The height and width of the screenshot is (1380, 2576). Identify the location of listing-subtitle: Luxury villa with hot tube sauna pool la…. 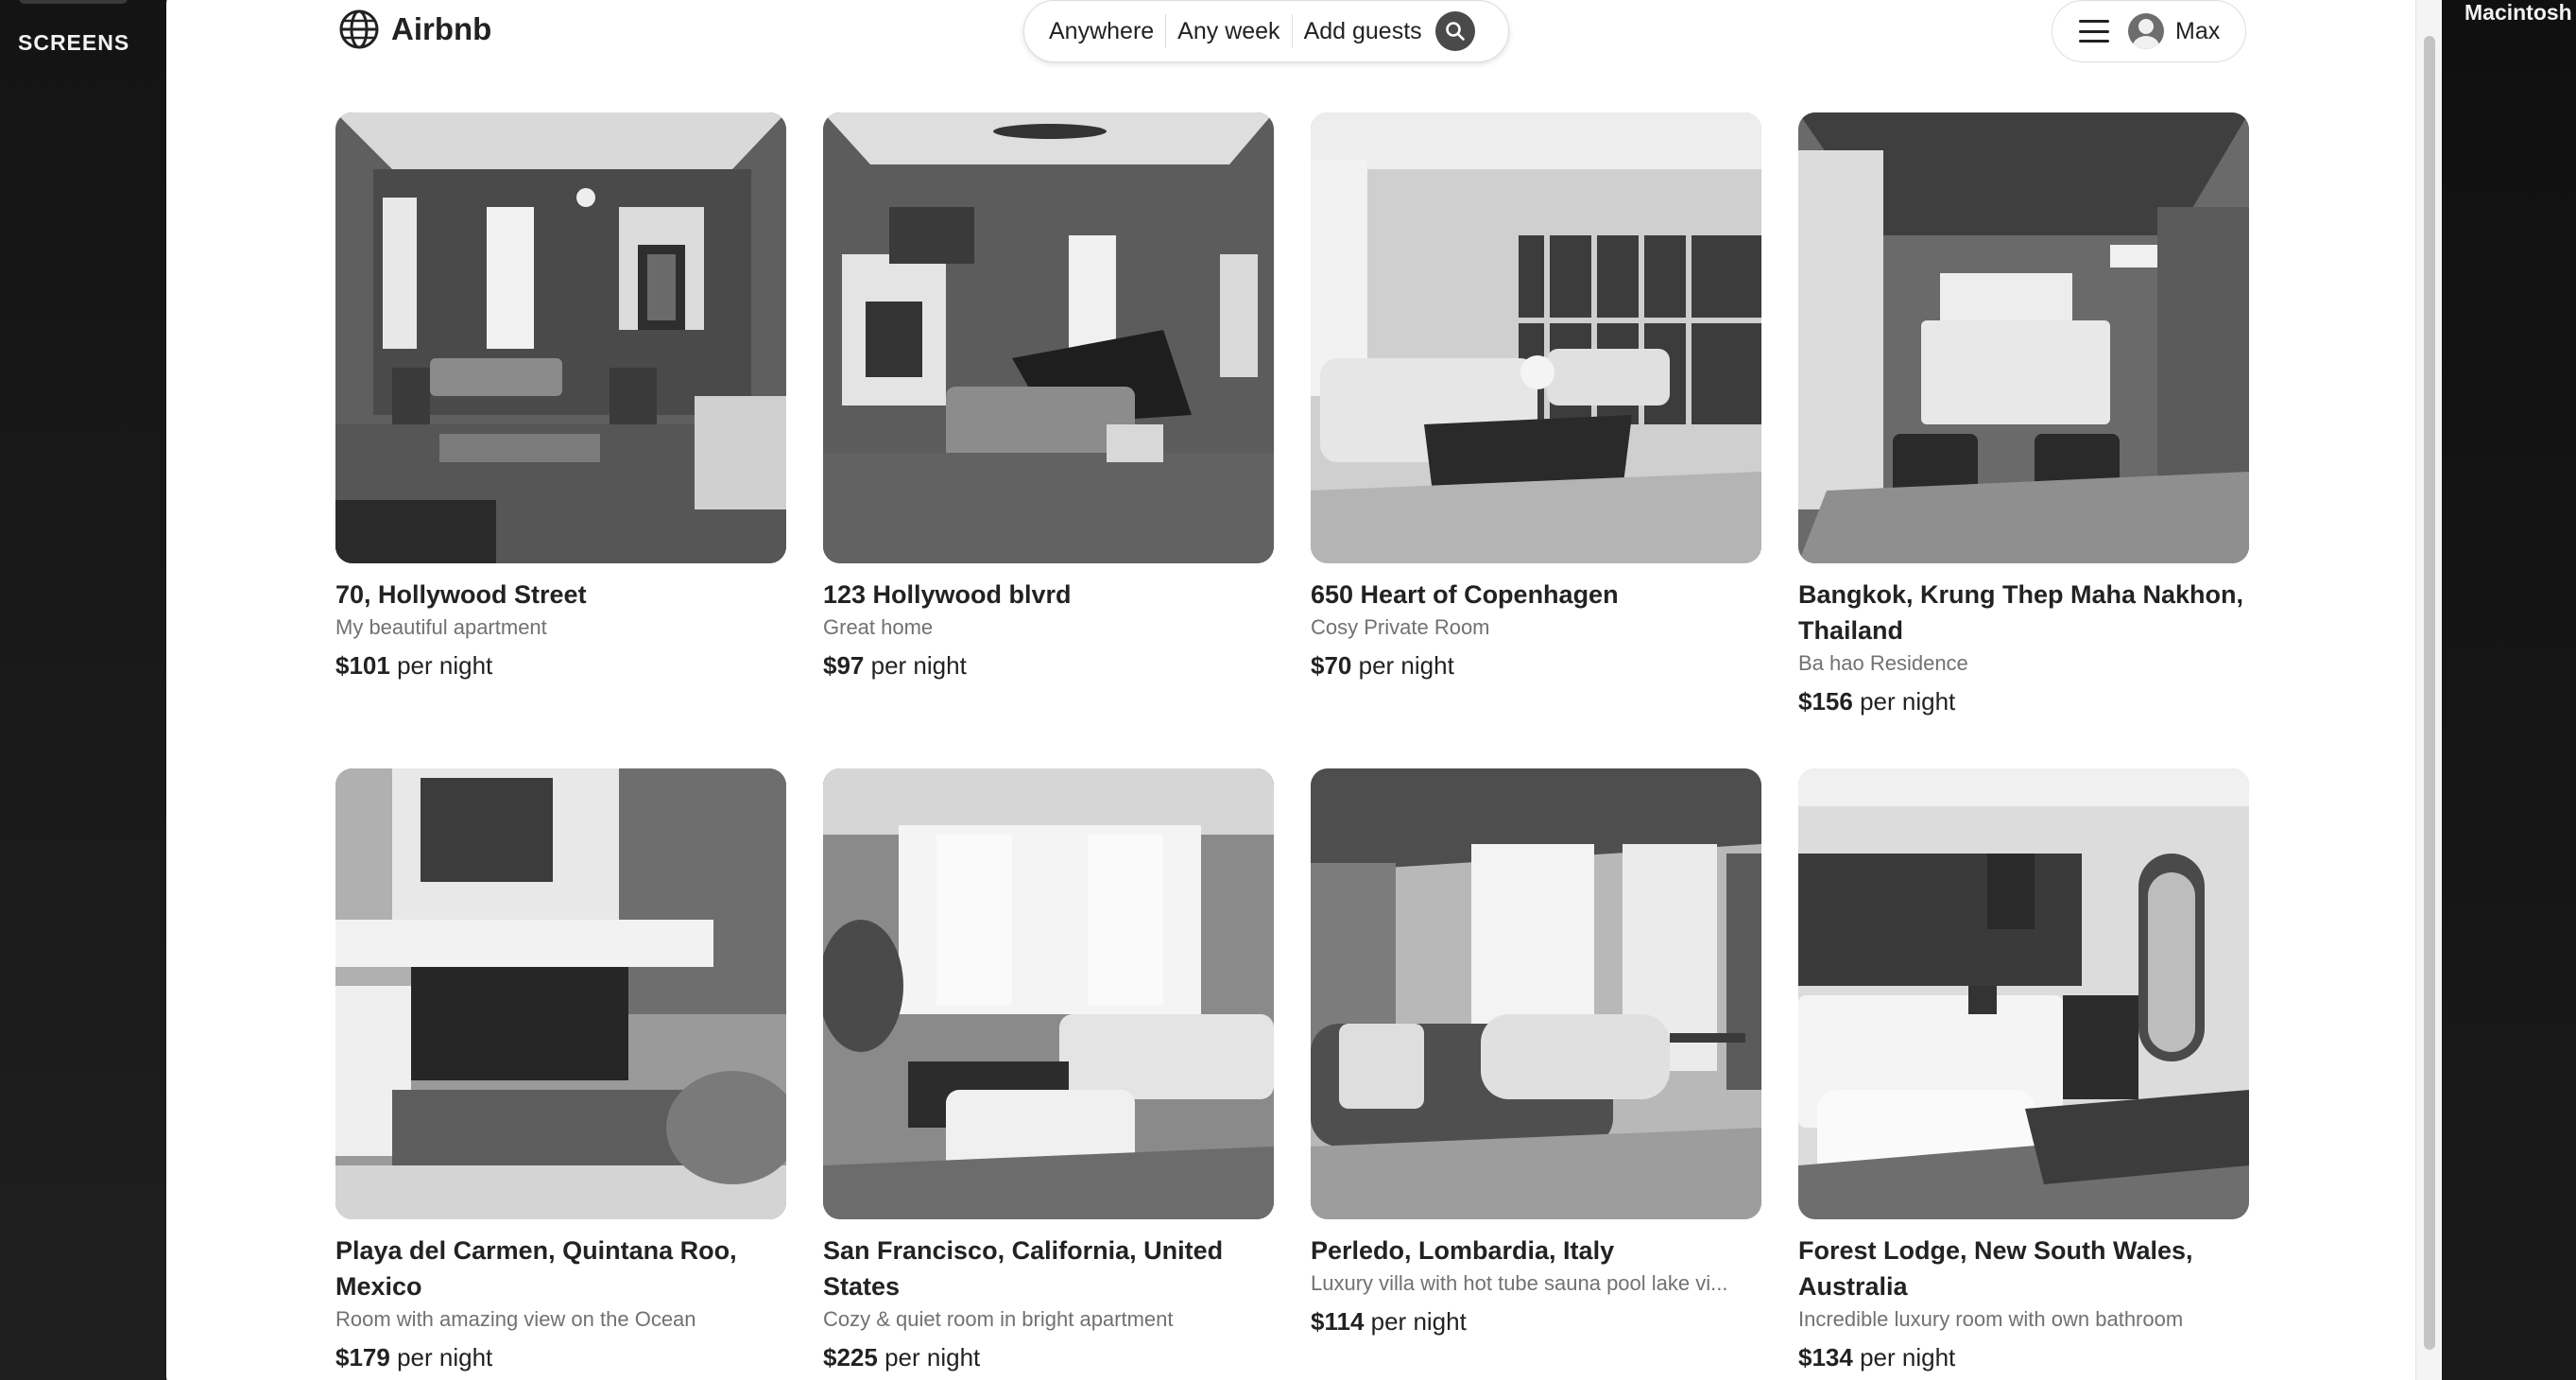
(1519, 1283).